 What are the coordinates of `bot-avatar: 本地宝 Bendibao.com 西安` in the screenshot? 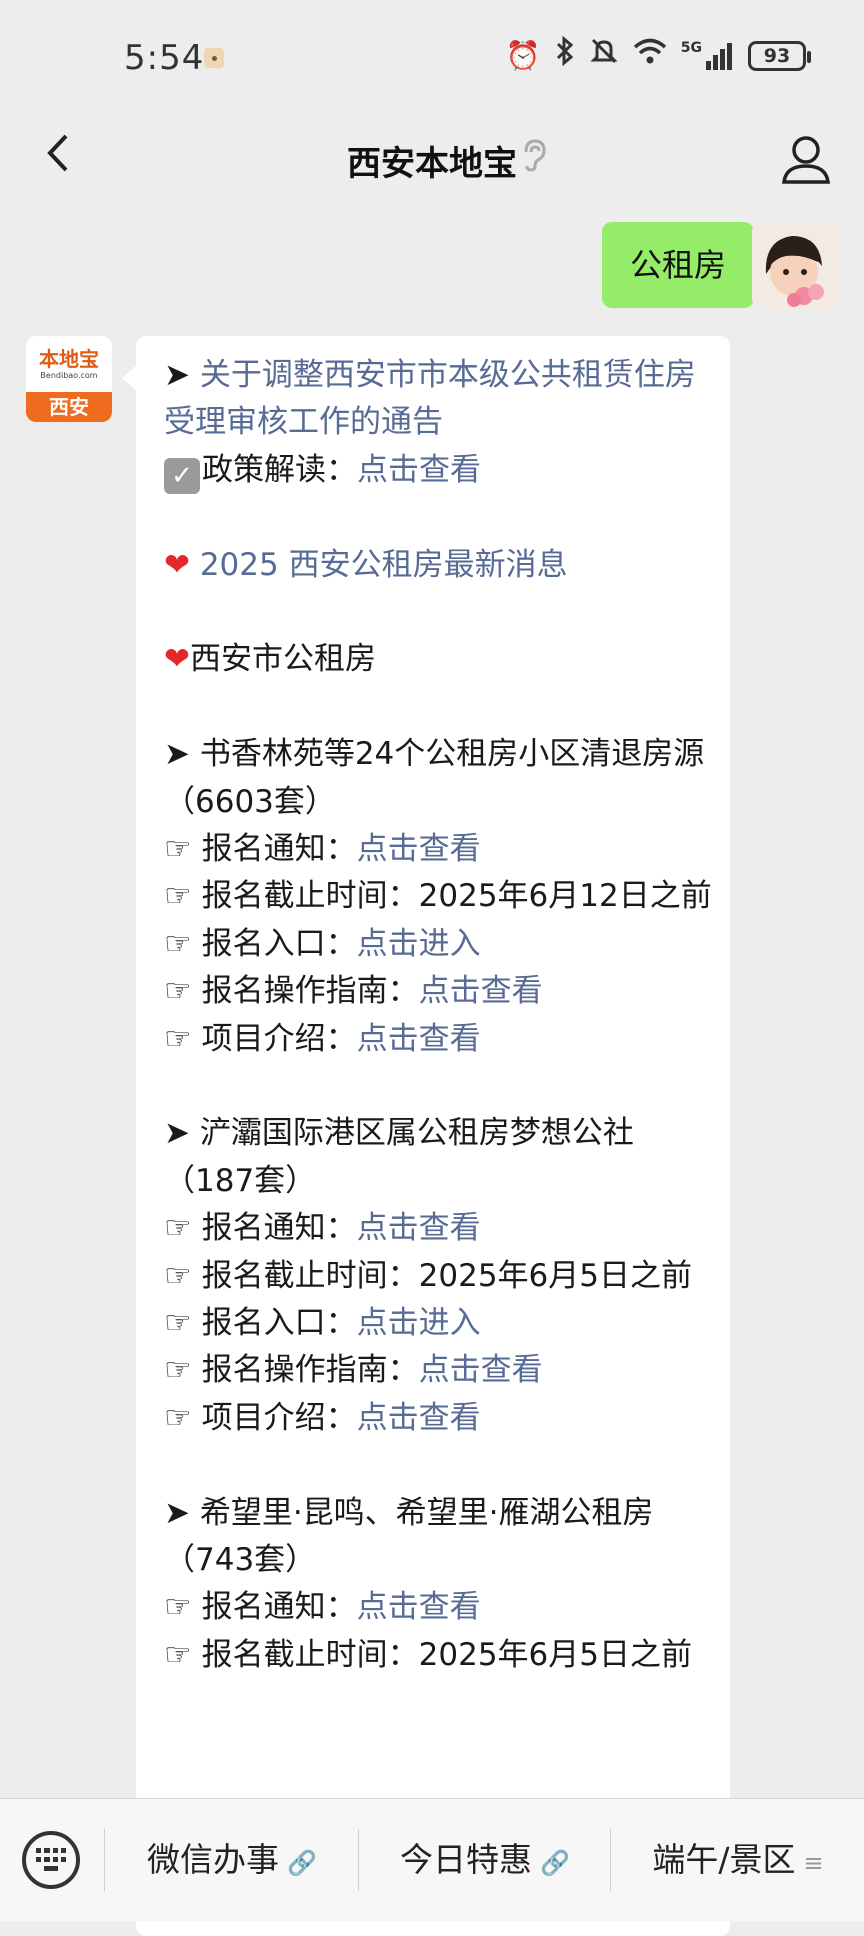 It's located at (69, 379).